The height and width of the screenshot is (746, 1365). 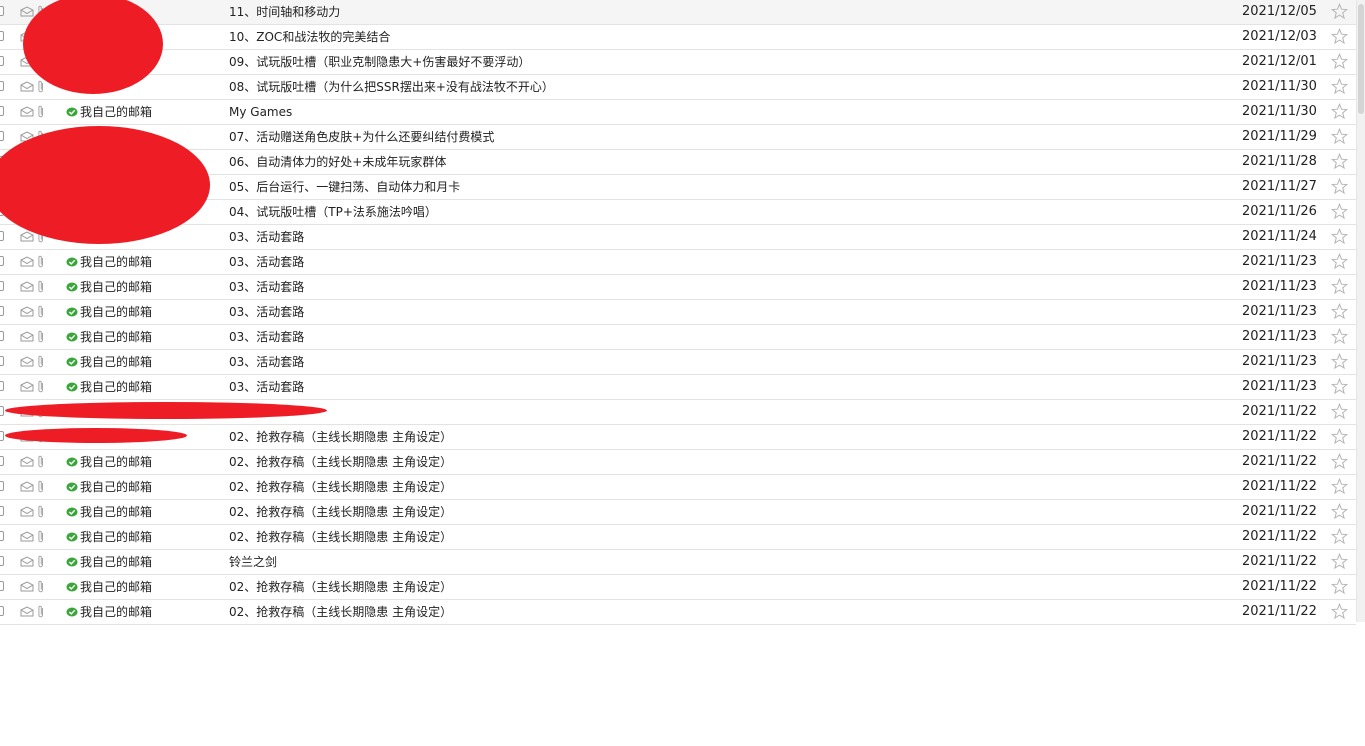 What do you see at coordinates (678, 437) in the screenshot?
I see `mail-row: 02、抢救存稿（主线长期隐患 主角设定） 2021/11/22` at bounding box center [678, 437].